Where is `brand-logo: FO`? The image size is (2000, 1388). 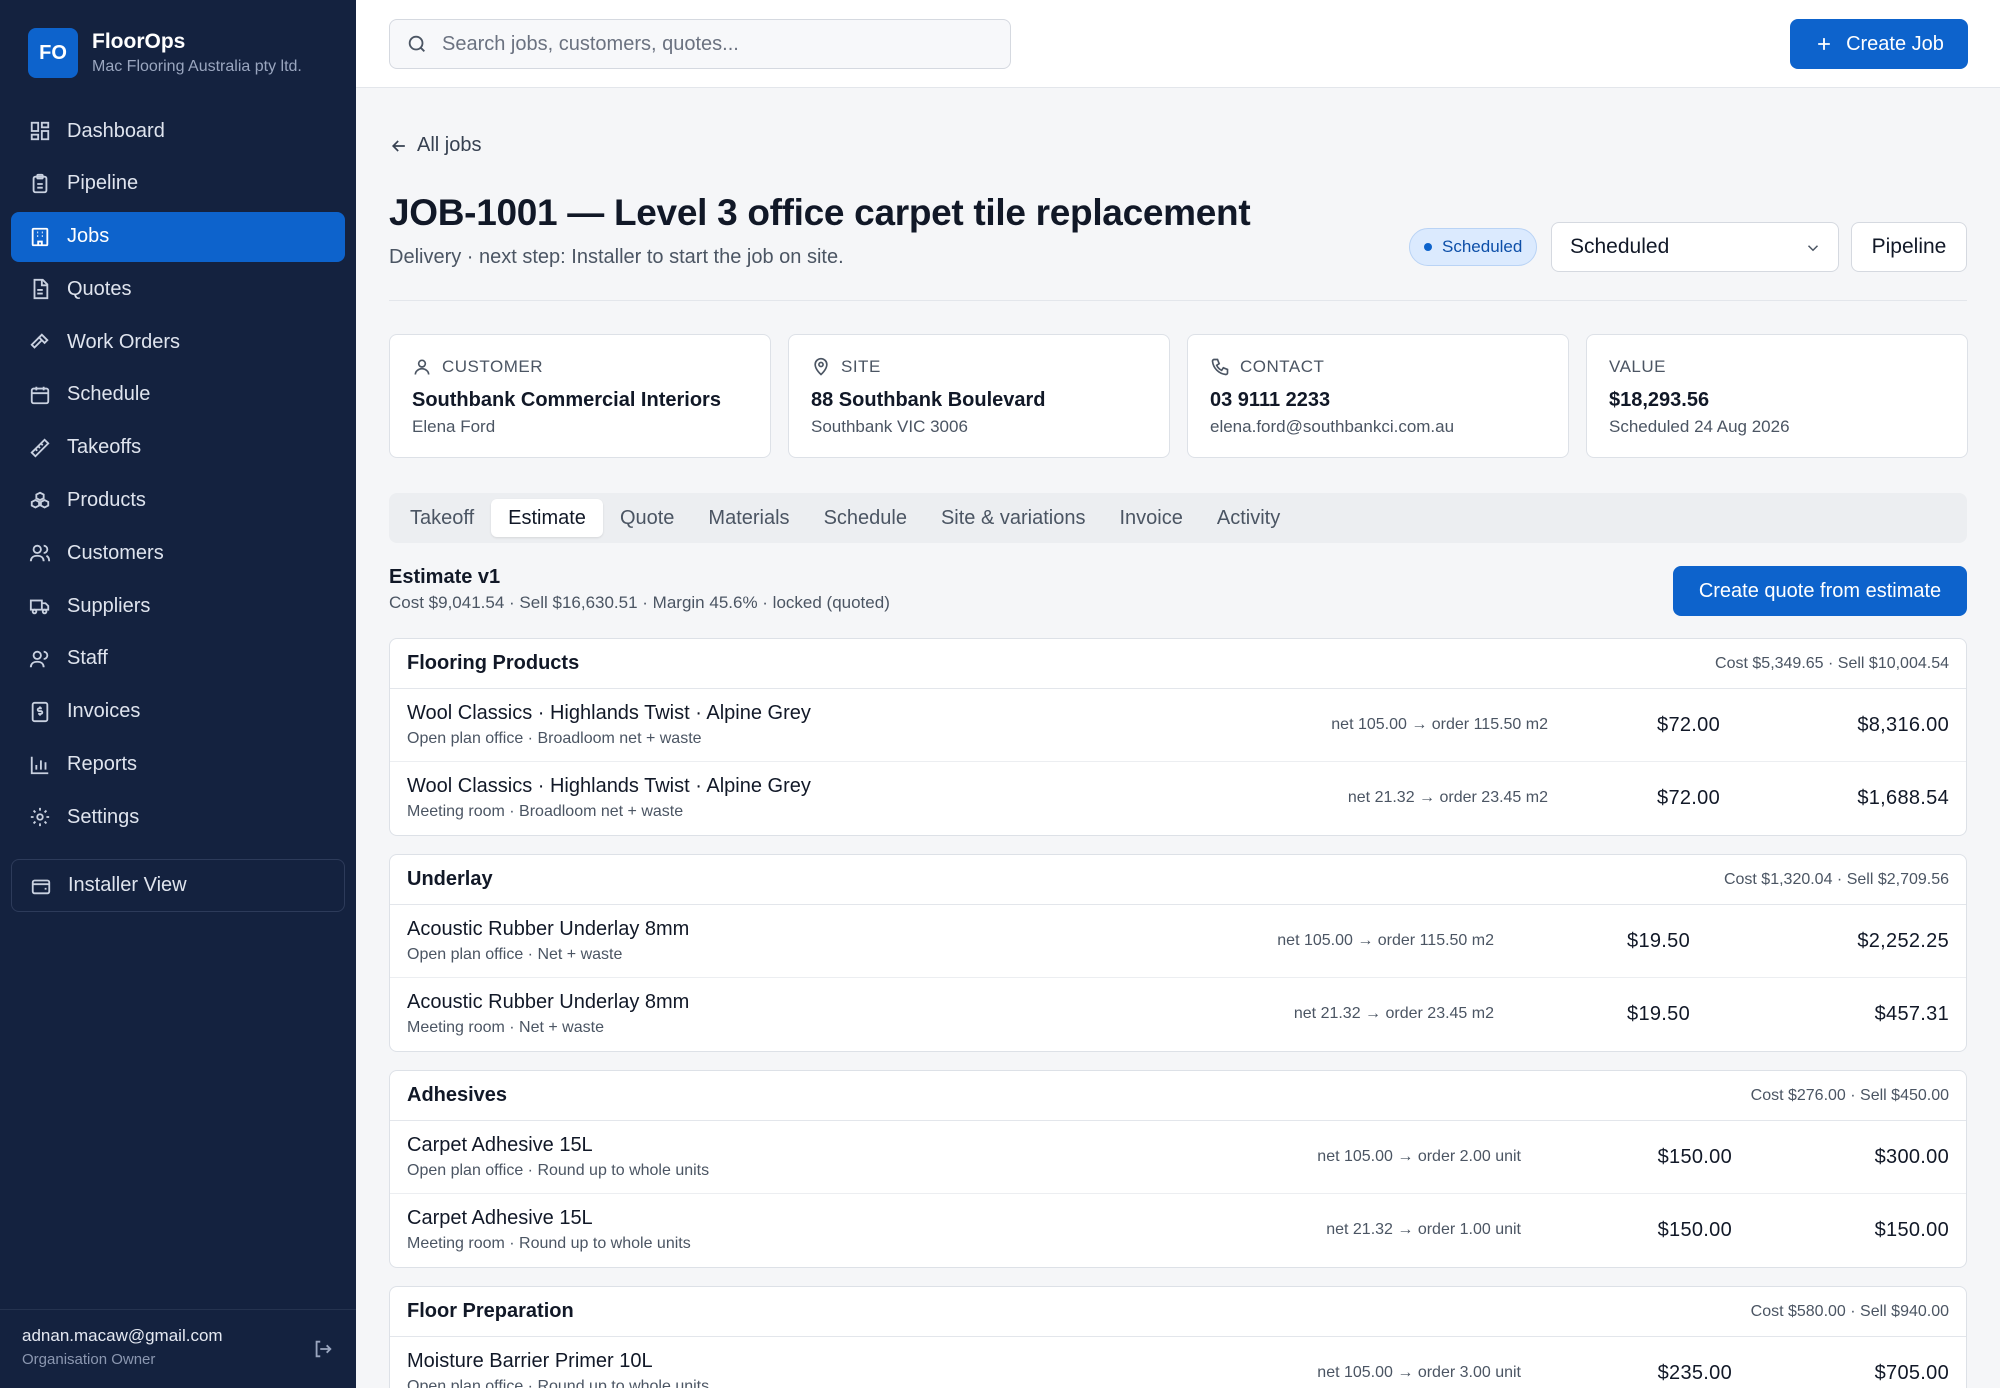 brand-logo: FO is located at coordinates (53, 53).